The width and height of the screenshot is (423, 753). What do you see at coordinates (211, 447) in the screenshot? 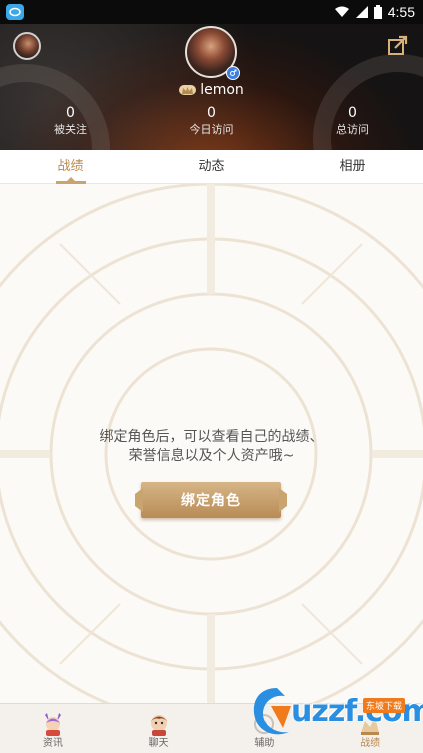
I see `empty-state-message: 绑定角色后，可以查看自己的战绩、 荣誉信息以及个人资产哦~` at bounding box center [211, 447].